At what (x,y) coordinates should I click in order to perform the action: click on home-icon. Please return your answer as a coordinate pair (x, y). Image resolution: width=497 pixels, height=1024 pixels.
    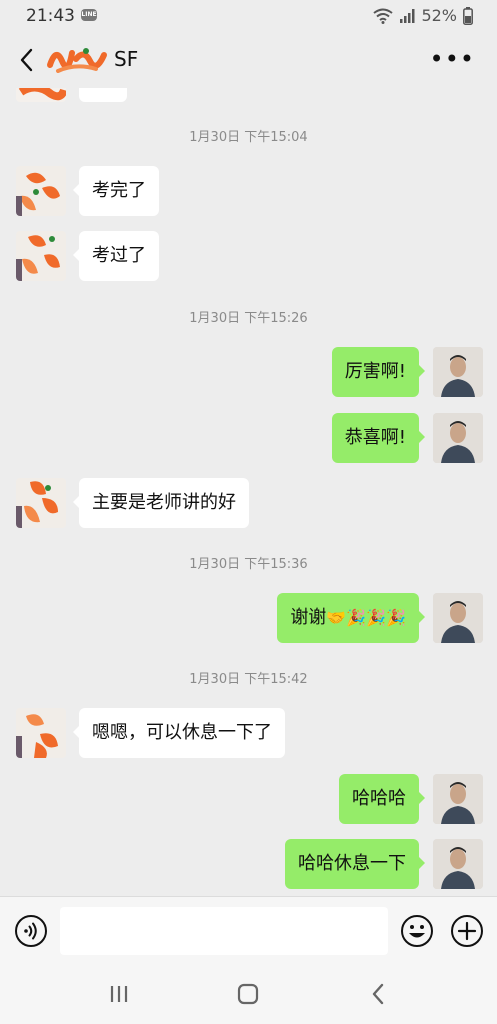
    Looking at the image, I should click on (248, 994).